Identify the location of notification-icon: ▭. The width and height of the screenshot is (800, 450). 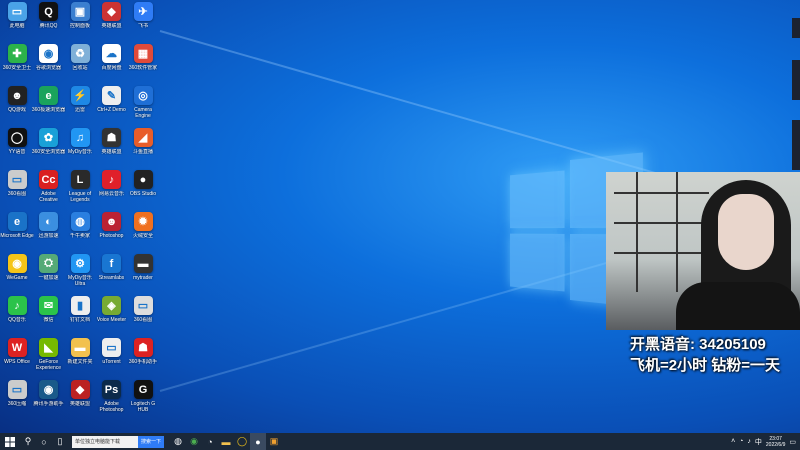
(792, 442).